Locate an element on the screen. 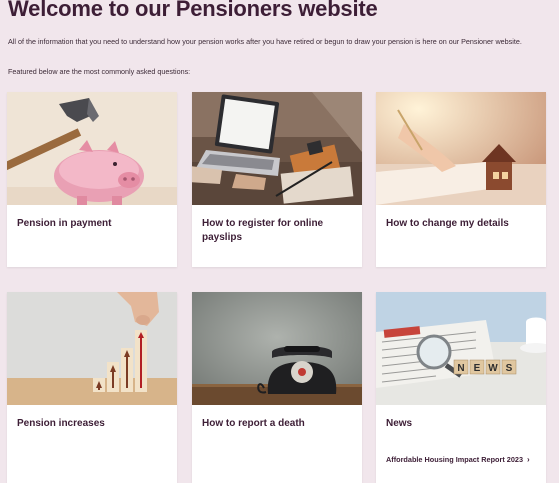 The width and height of the screenshot is (559, 483). card-pension-increases: Pension increases is located at coordinates (92, 387).